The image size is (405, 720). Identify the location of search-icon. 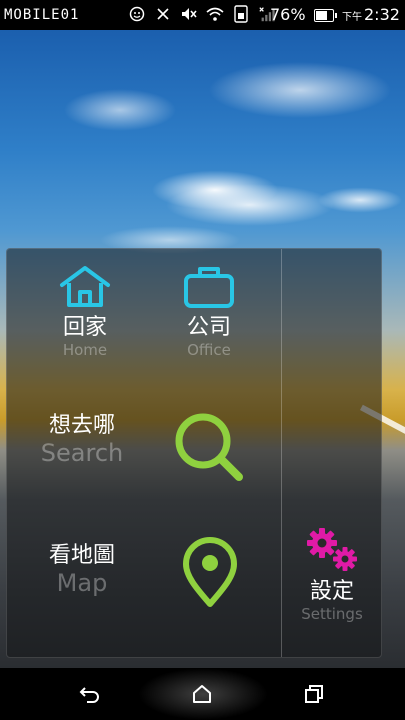
(209, 447).